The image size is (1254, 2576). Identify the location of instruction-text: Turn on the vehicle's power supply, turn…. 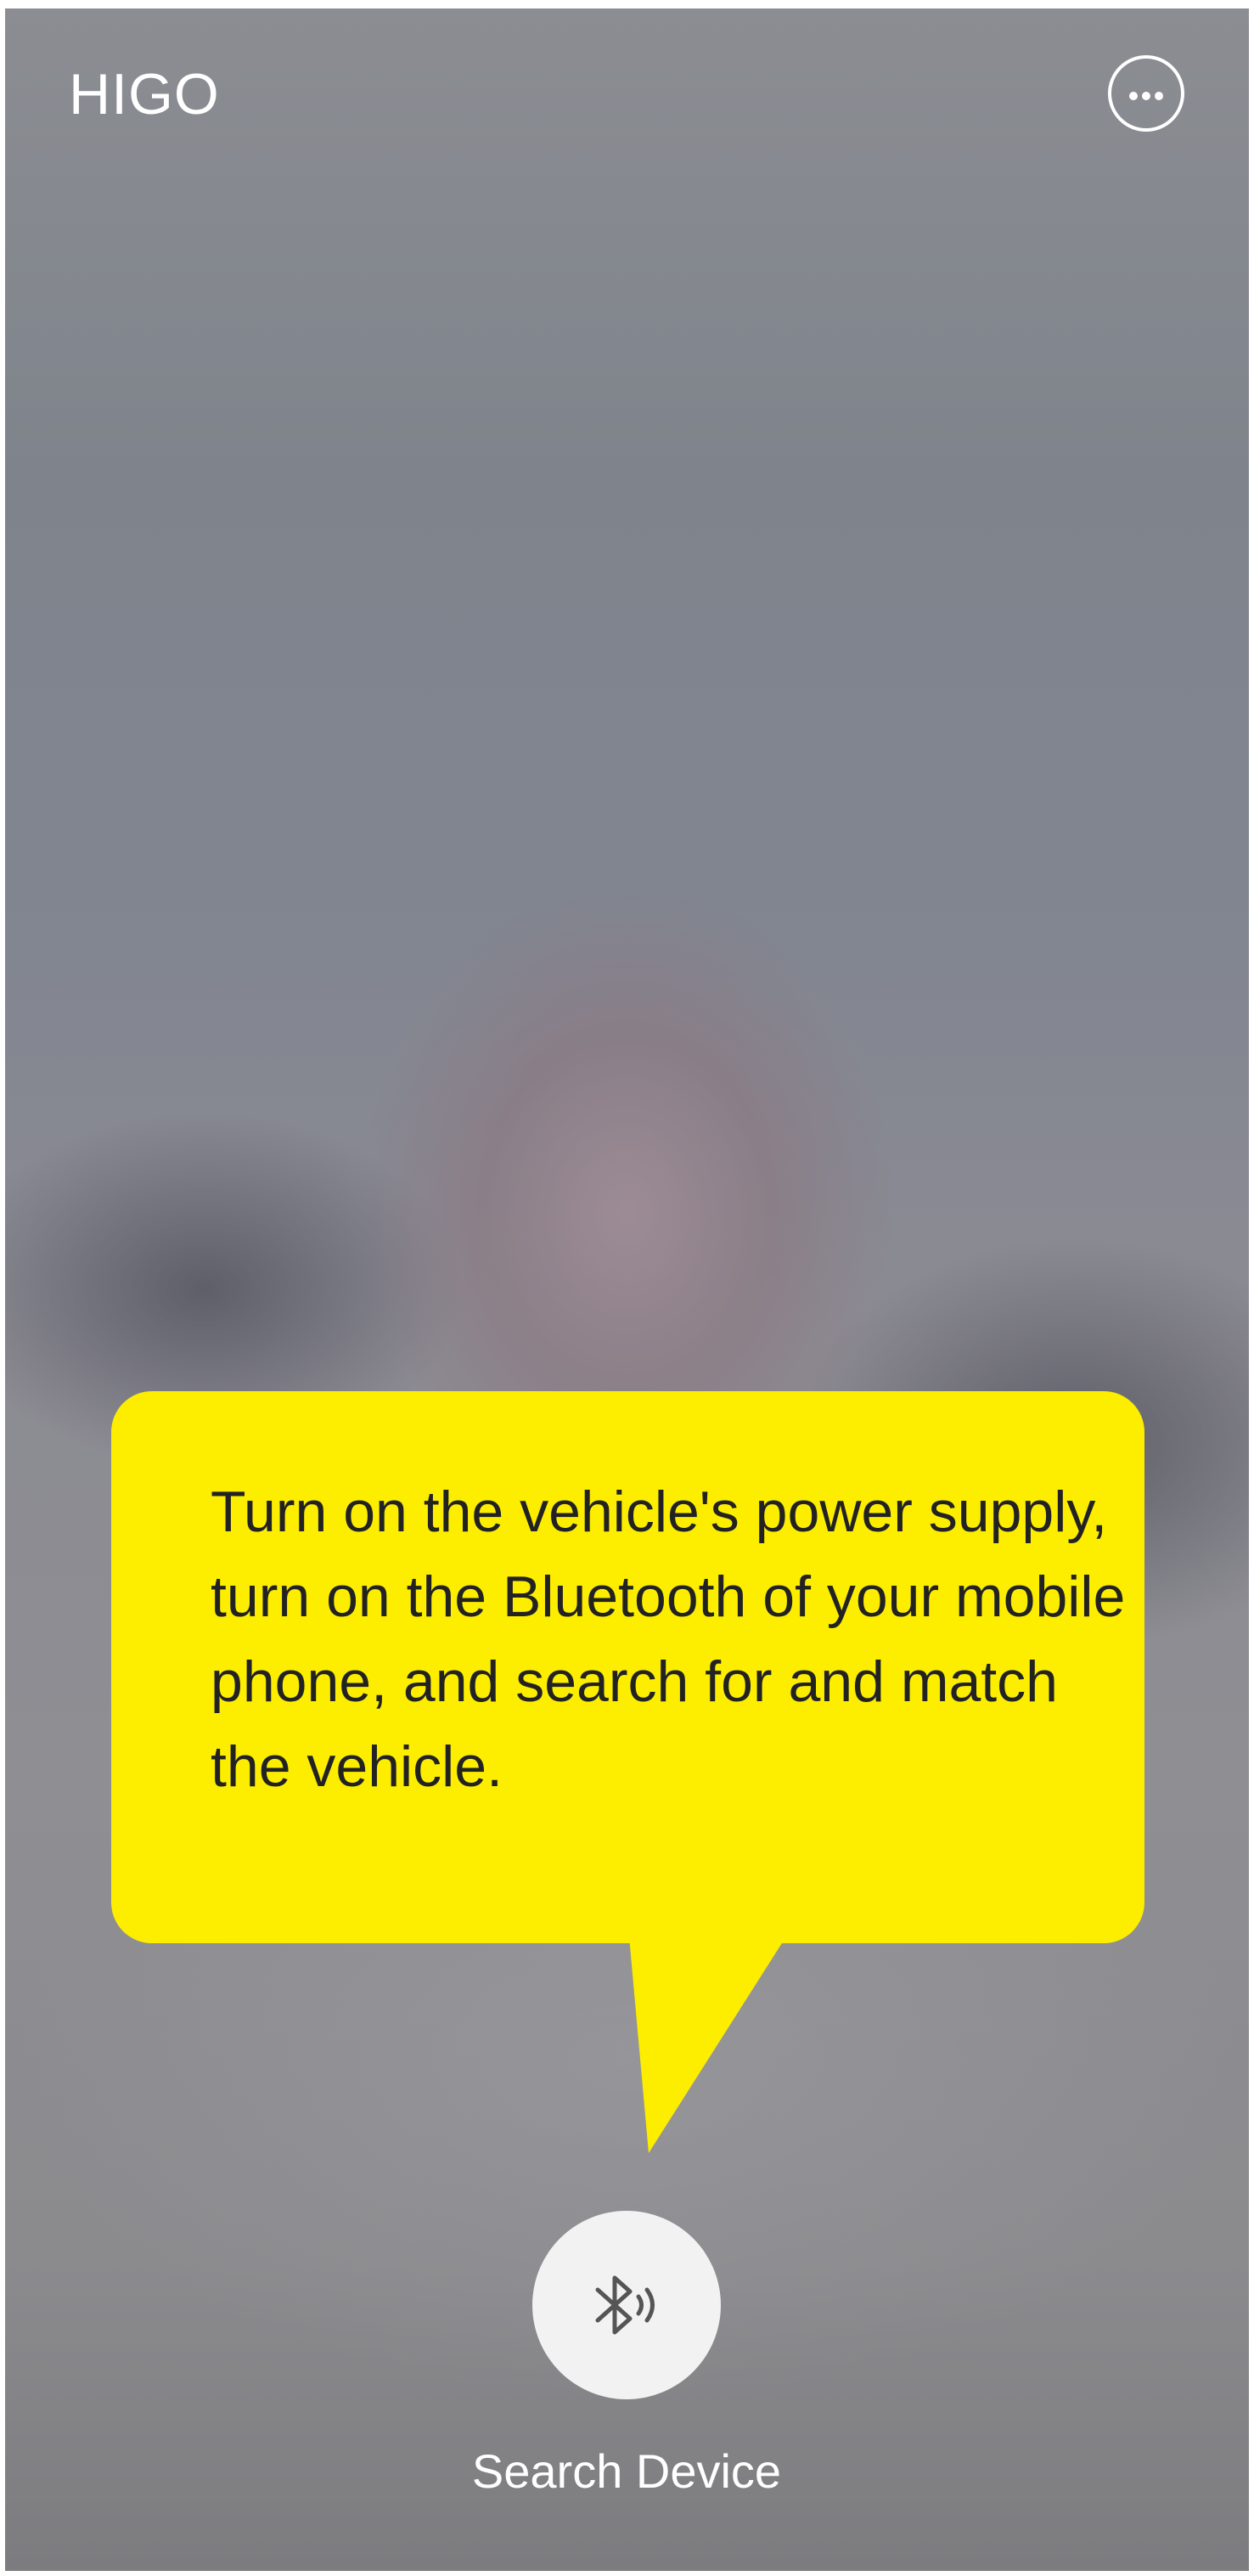
(668, 1639).